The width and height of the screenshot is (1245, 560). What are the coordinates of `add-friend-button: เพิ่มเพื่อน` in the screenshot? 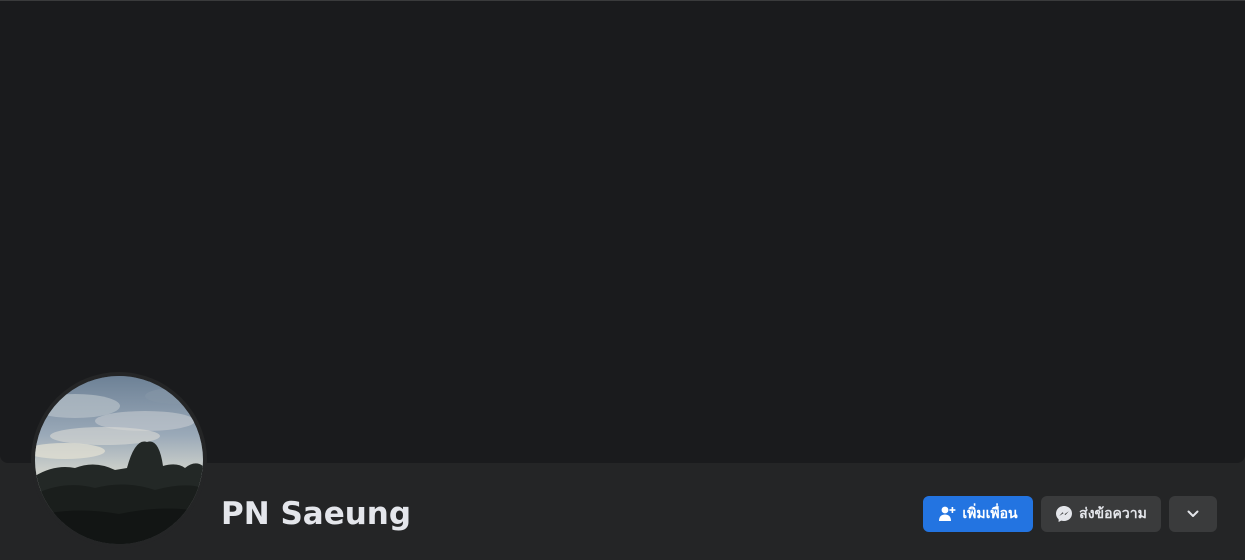 It's located at (978, 514).